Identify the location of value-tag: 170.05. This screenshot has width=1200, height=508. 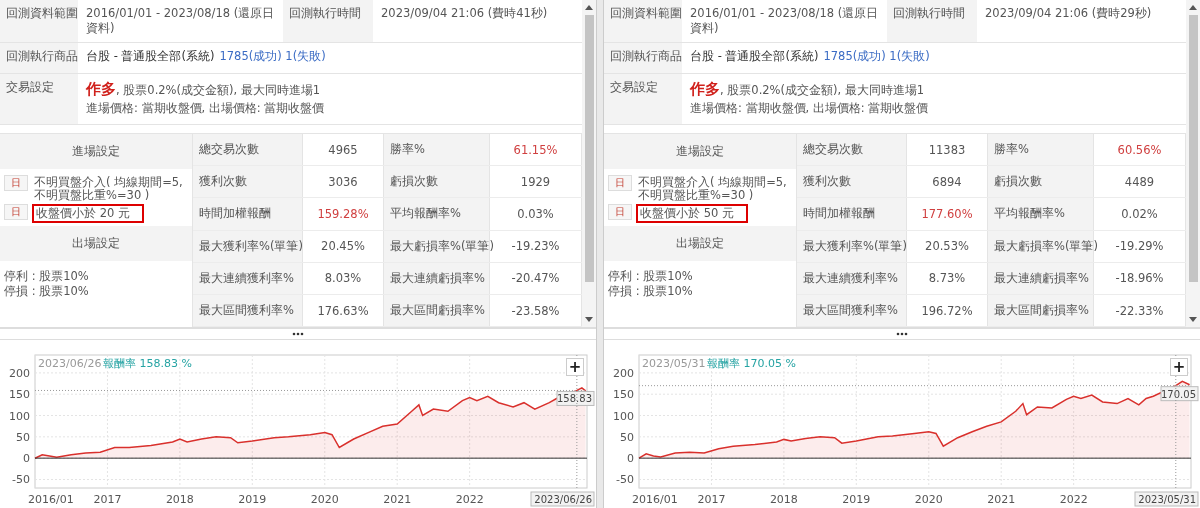
(1179, 394).